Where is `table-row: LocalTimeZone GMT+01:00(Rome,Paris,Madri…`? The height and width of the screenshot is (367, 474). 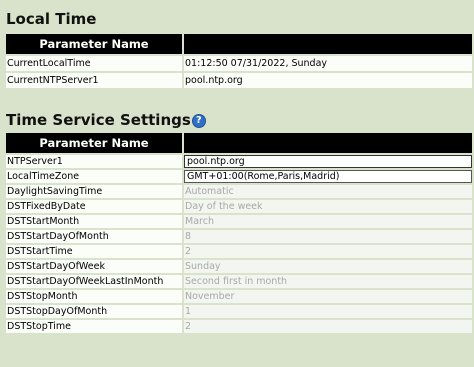 table-row: LocalTimeZone GMT+01:00(Rome,Paris,Madri… is located at coordinates (239, 176).